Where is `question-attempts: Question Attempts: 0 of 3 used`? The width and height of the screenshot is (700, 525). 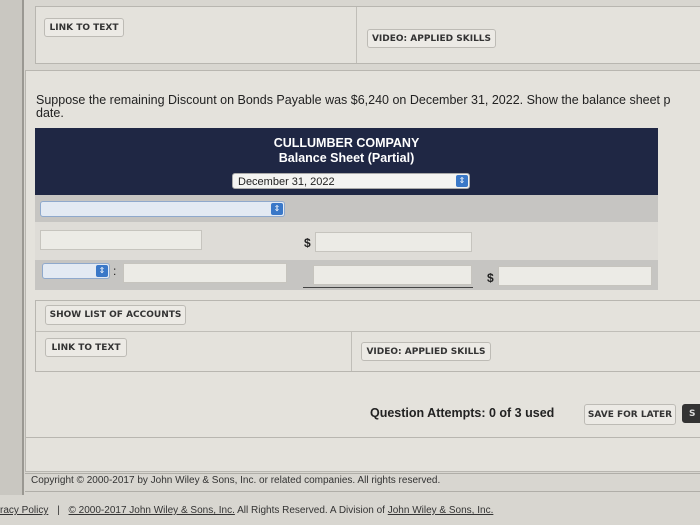 question-attempts: Question Attempts: 0 of 3 used is located at coordinates (462, 413).